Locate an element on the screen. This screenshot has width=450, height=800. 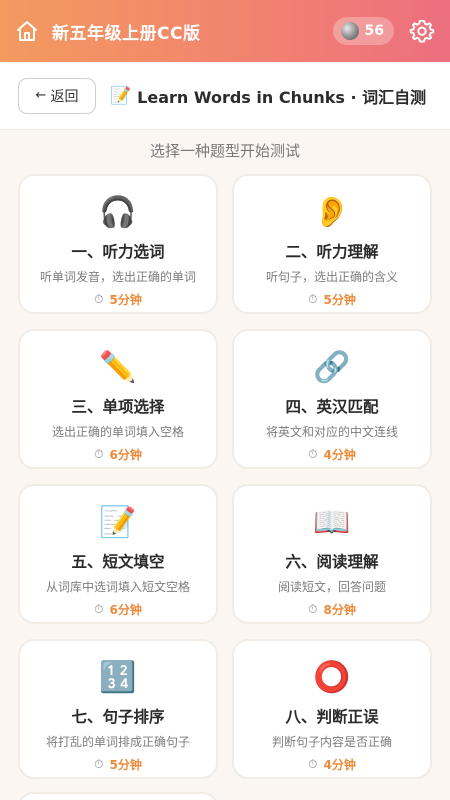
app-header: 新五年级上册CC版 56 is located at coordinates (225, 31).